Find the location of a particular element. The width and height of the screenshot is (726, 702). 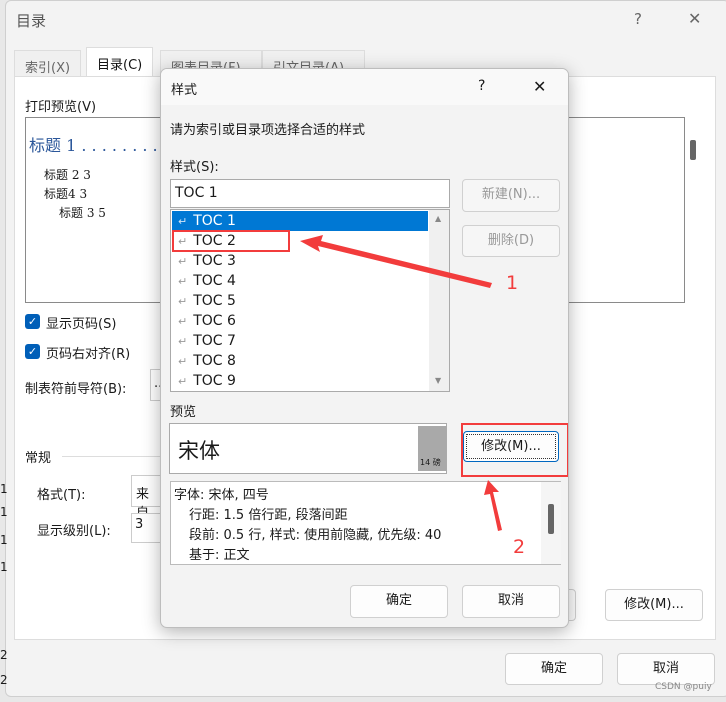

annotation-arrows is located at coordinates (401, 383).